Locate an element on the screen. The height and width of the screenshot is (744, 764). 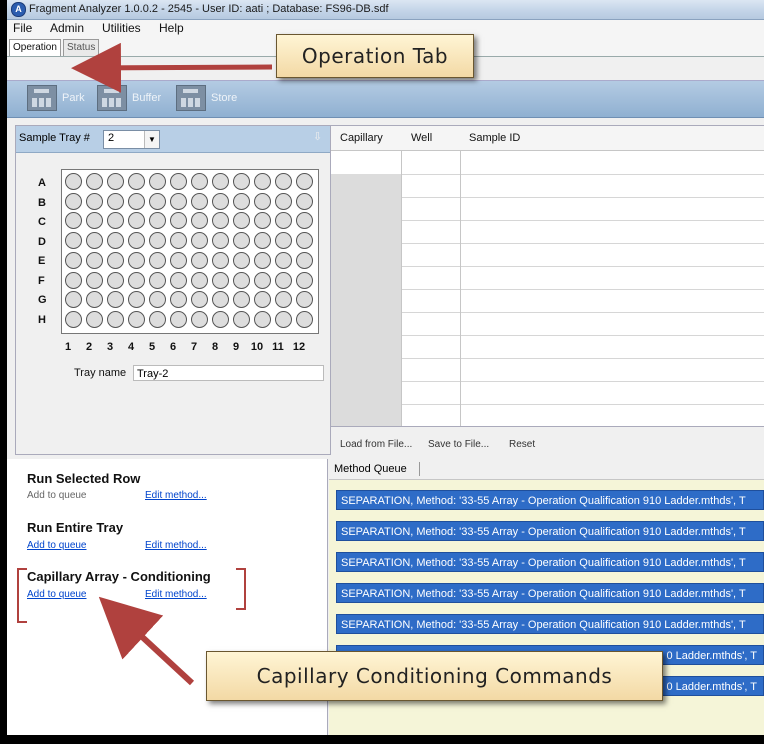
conditioning-arrow is located at coordinates (146, 641).